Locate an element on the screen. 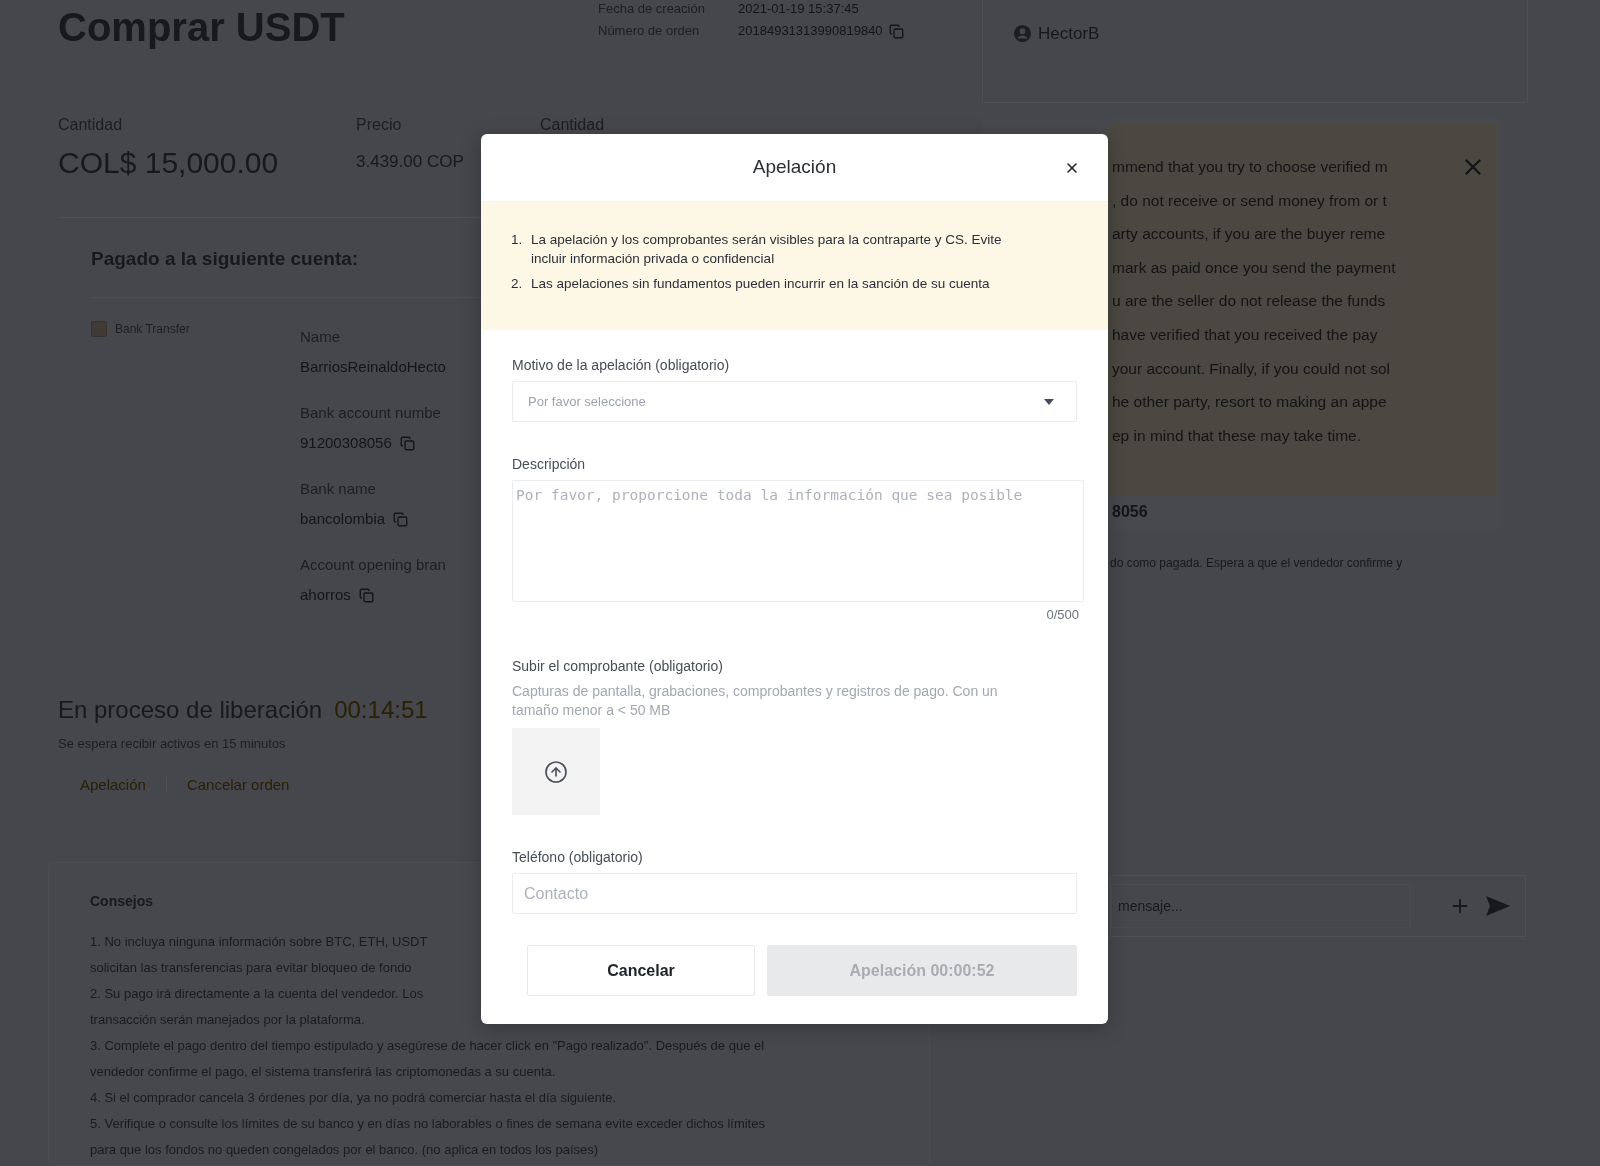 This screenshot has height=1166, width=1600. field-label: Motivo de la apelación (obligatorio) is located at coordinates (621, 365).